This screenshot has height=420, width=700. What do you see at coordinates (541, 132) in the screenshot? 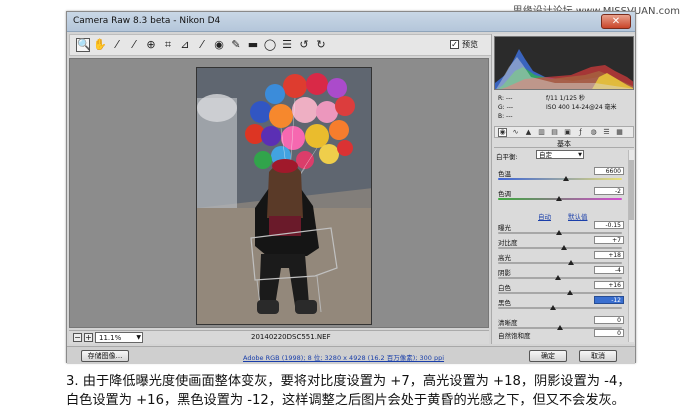
I see `tab-hsl-icon: ▥` at bounding box center [541, 132].